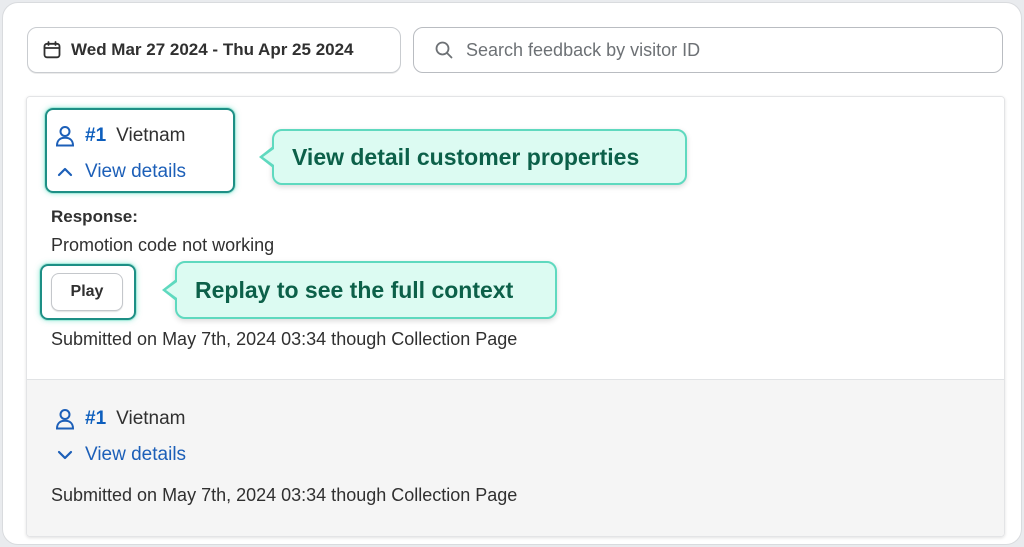 The width and height of the screenshot is (1024, 547). I want to click on response-text: Promotion code not working, so click(163, 245).